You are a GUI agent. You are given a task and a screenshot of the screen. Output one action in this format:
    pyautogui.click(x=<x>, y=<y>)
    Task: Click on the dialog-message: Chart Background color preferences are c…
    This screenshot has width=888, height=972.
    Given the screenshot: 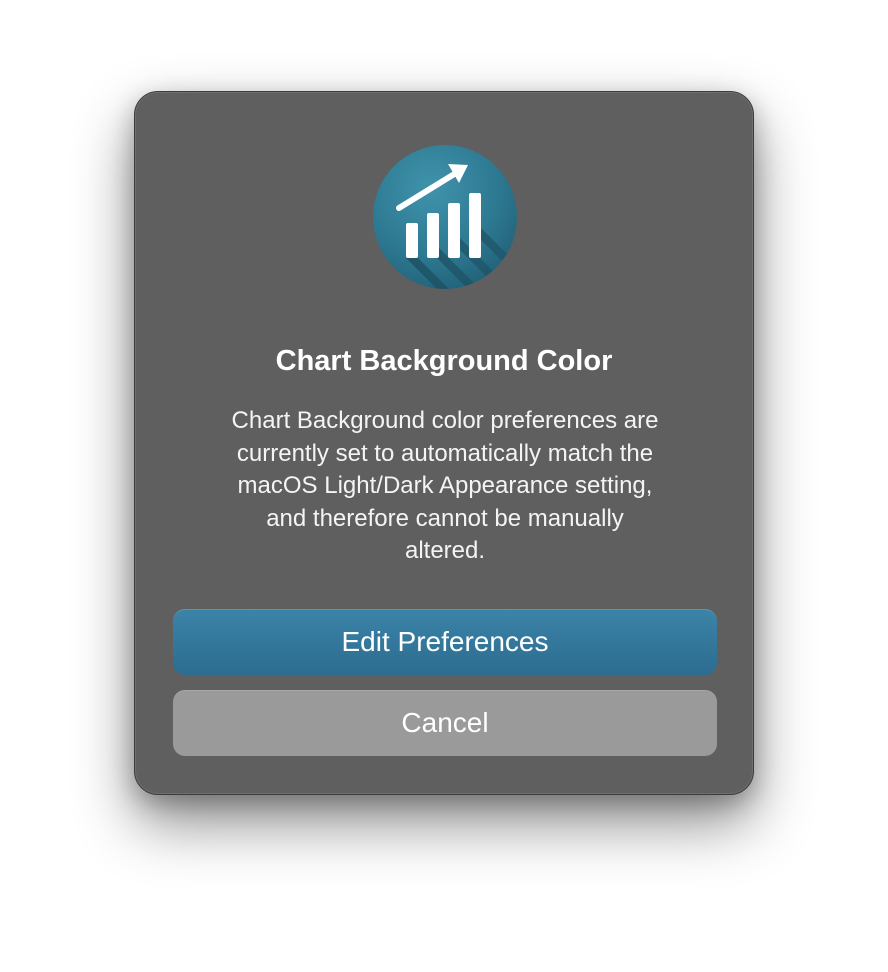 What is the action you would take?
    pyautogui.click(x=445, y=485)
    